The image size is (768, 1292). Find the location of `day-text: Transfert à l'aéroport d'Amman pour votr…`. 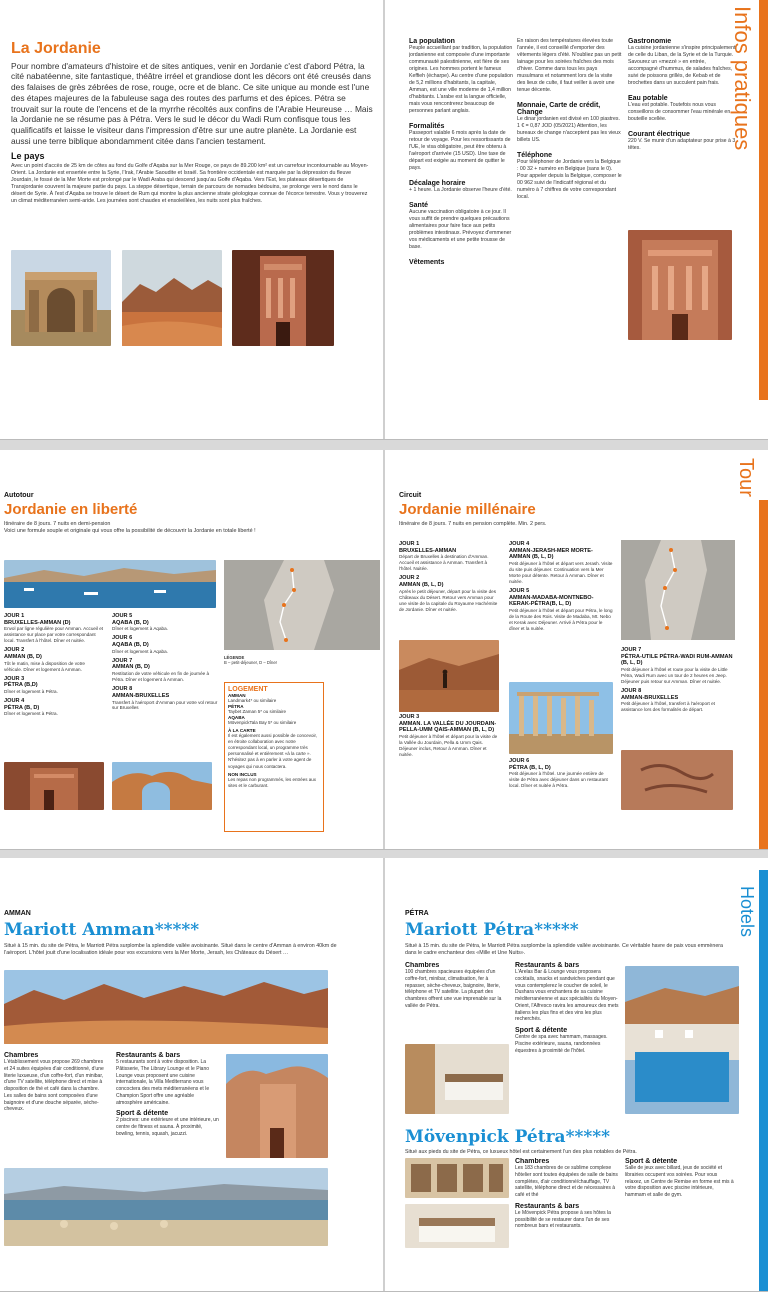

day-text: Transfert à l'aéroport d'Amman pour votr… is located at coordinates (165, 705).